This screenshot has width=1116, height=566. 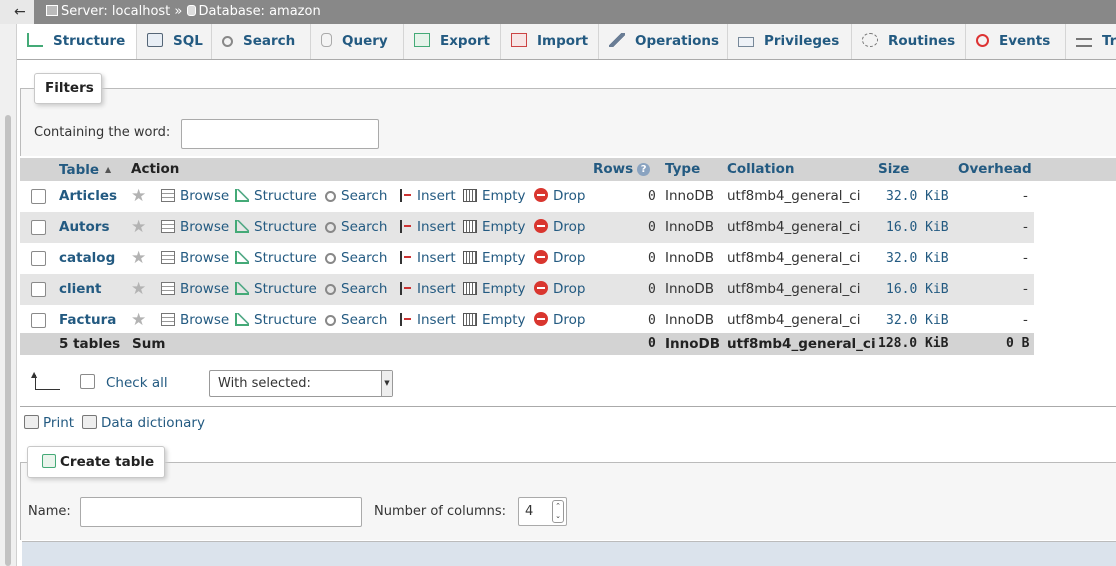 I want to click on breadcrumb: Server: localhost » Database: amazon, so click(x=183, y=12).